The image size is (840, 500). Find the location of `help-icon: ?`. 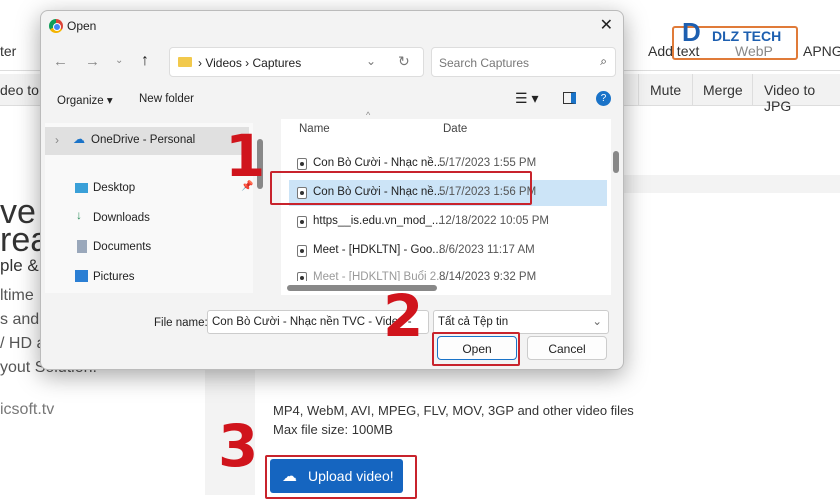

help-icon: ? is located at coordinates (603, 98).